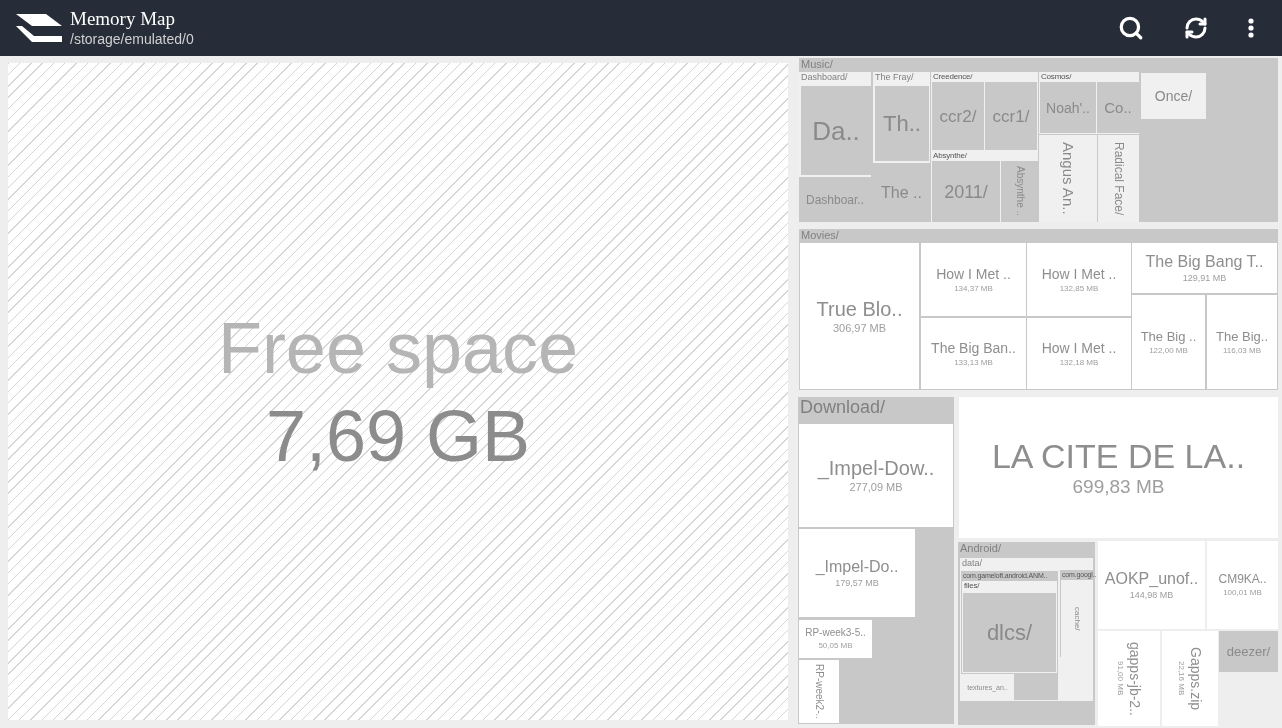  I want to click on file-tile: RP-week2-.., so click(819, 691).